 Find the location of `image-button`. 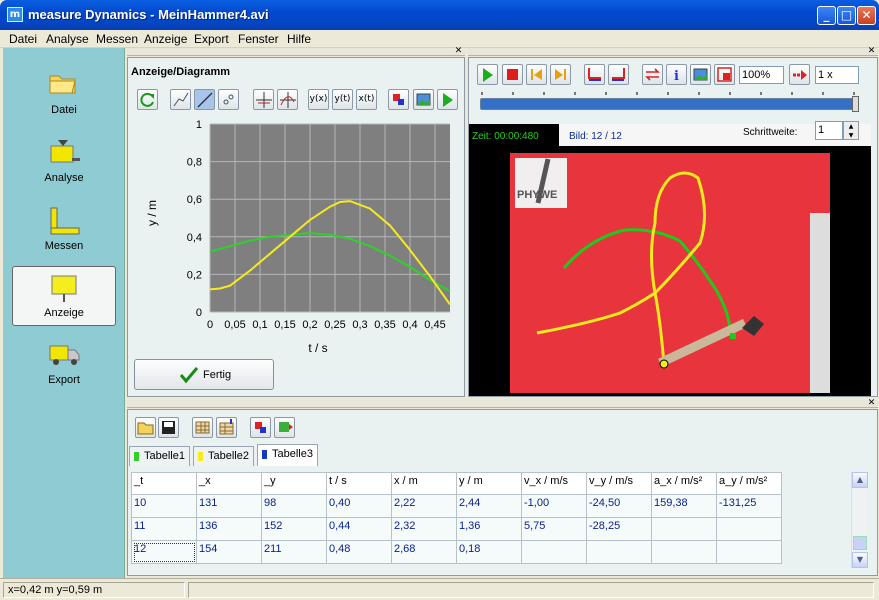

image-button is located at coordinates (700, 74).